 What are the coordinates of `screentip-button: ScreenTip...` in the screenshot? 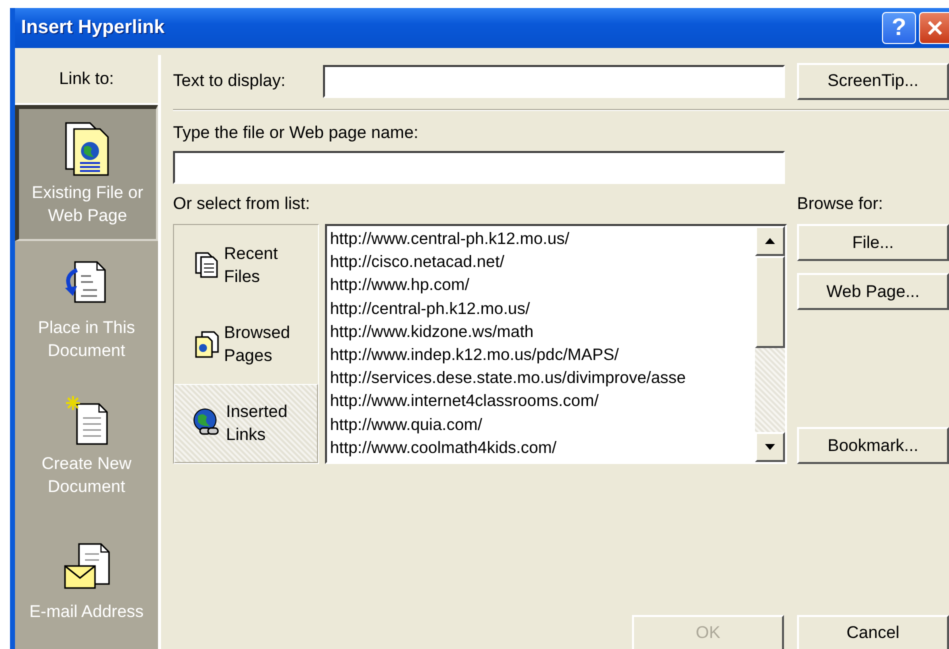 It's located at (873, 81).